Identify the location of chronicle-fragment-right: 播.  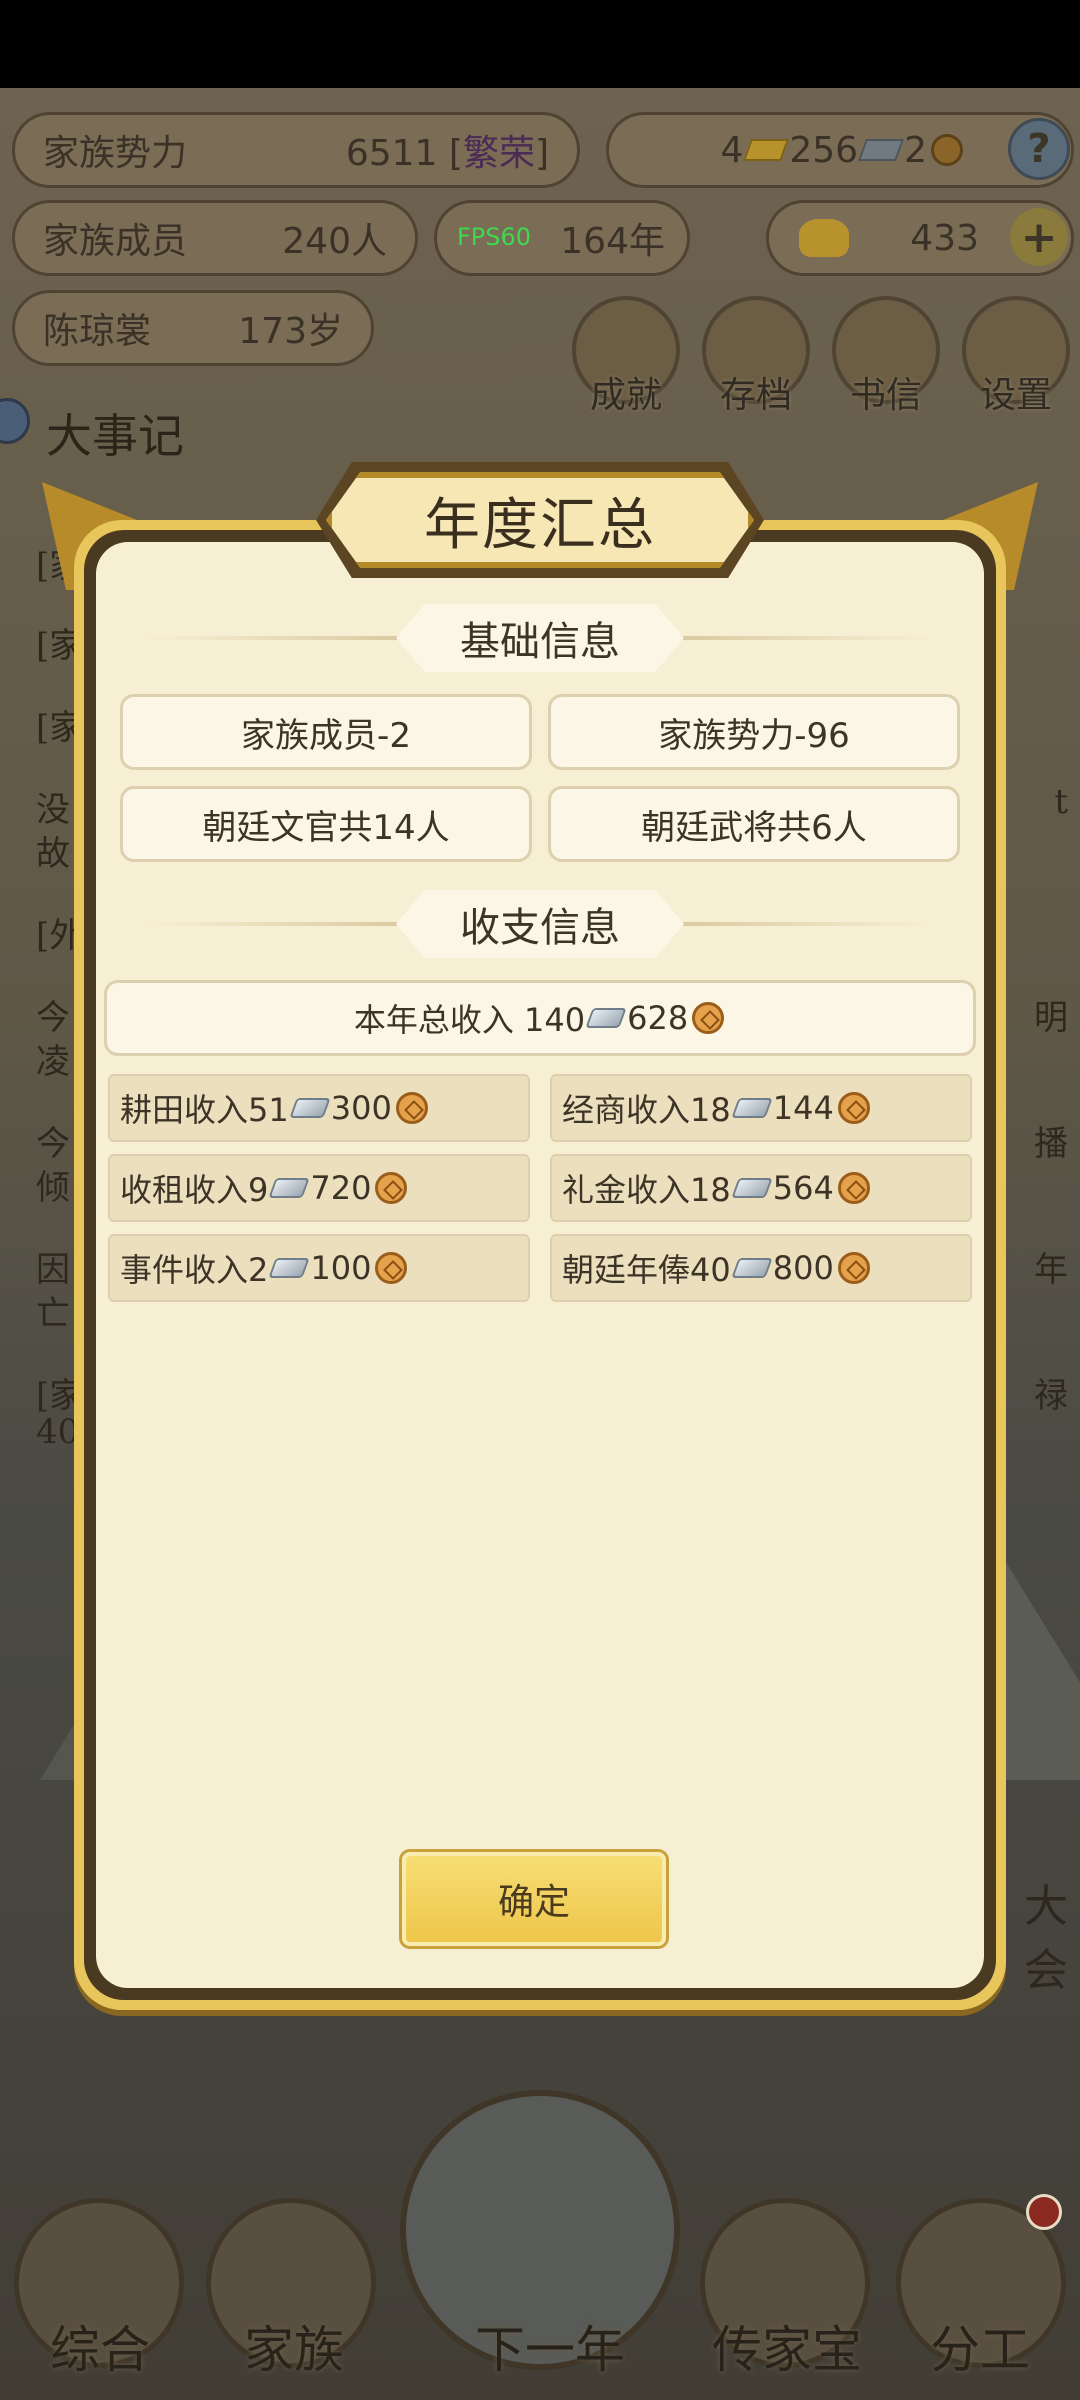
(1051, 1144).